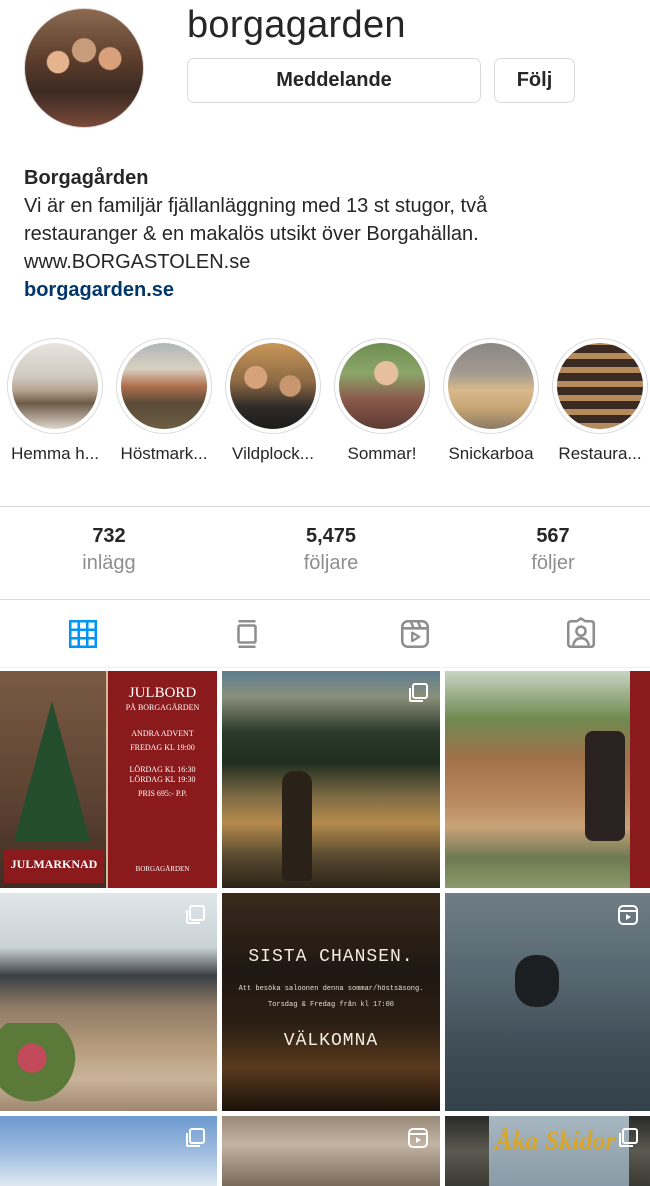 The height and width of the screenshot is (1186, 650). Describe the element at coordinates (40, 1067) in the screenshot. I see `flowers` at that location.